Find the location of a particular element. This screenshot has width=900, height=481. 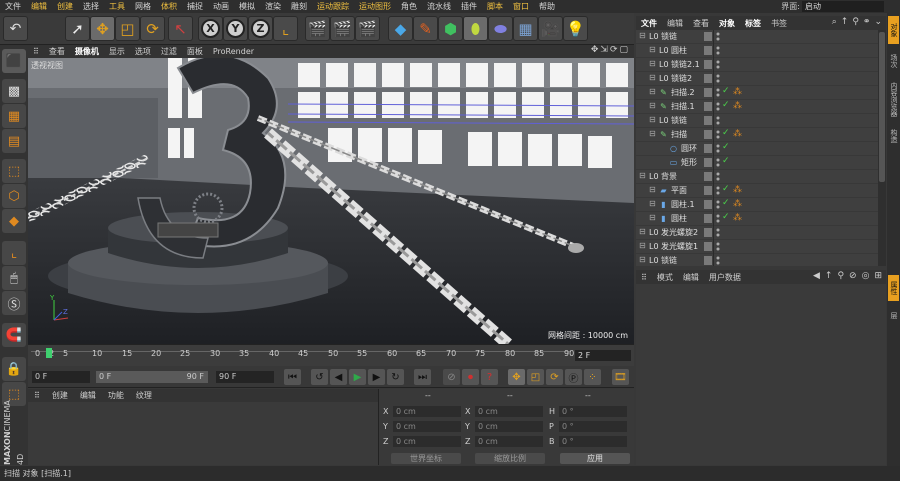

select-tool-button: ➚ is located at coordinates (77, 28).